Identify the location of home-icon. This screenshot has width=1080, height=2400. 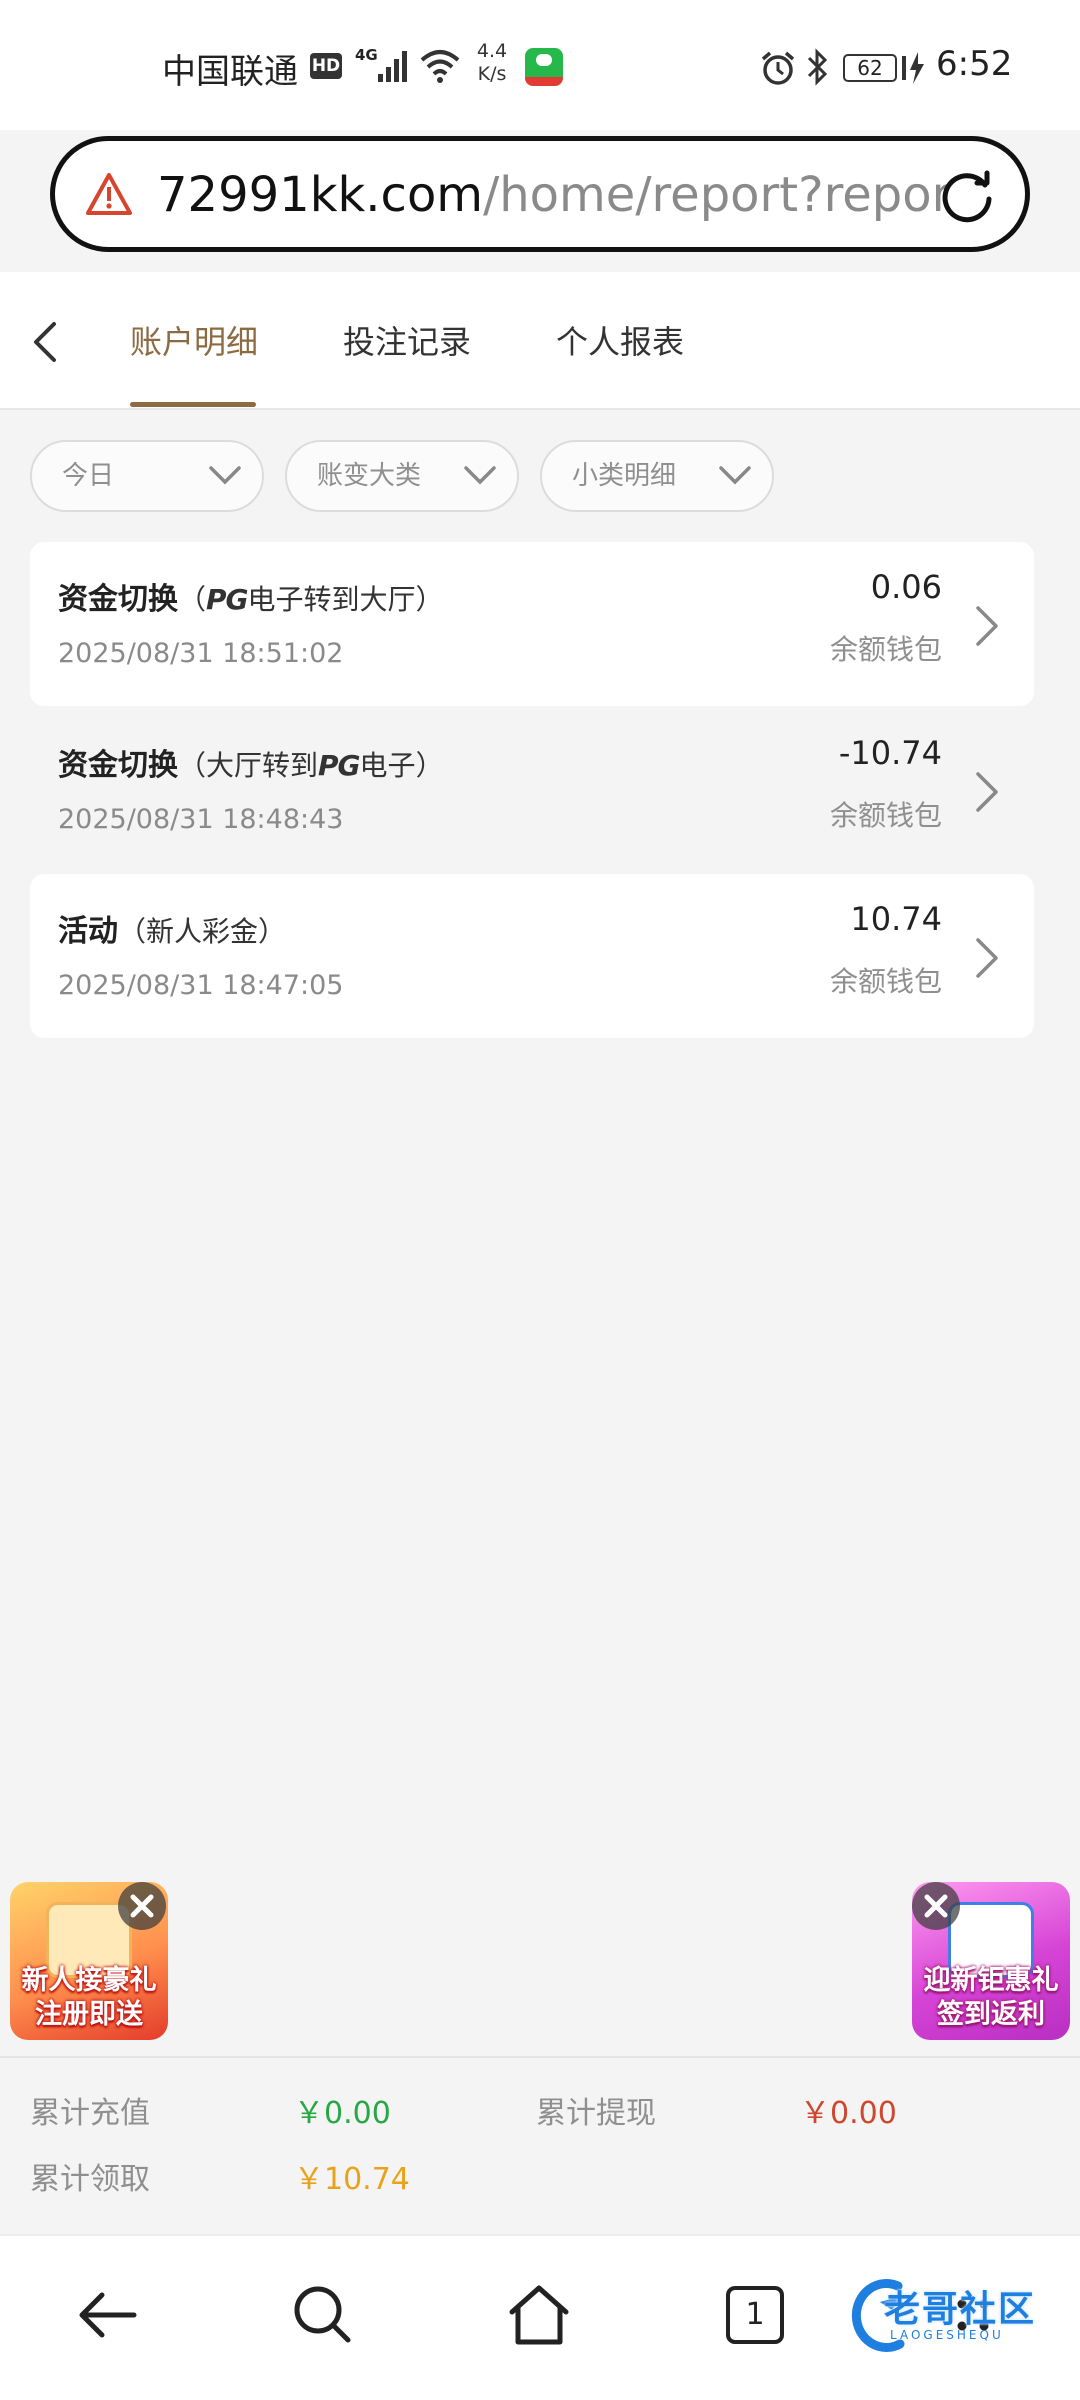
(539, 2315).